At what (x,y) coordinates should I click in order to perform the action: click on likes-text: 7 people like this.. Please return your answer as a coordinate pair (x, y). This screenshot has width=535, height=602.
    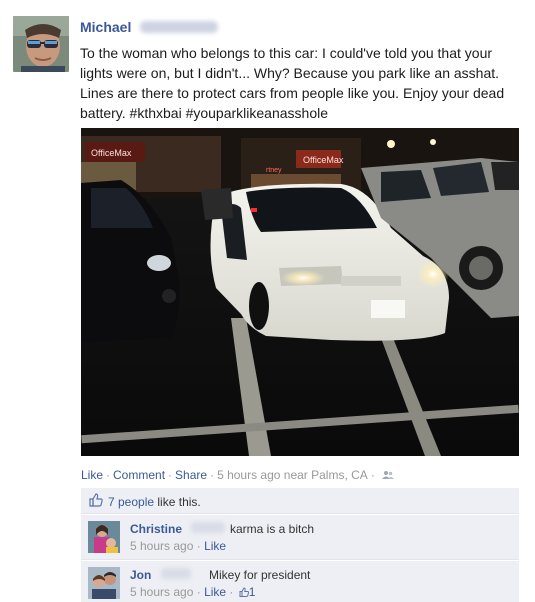
    Looking at the image, I should click on (154, 502).